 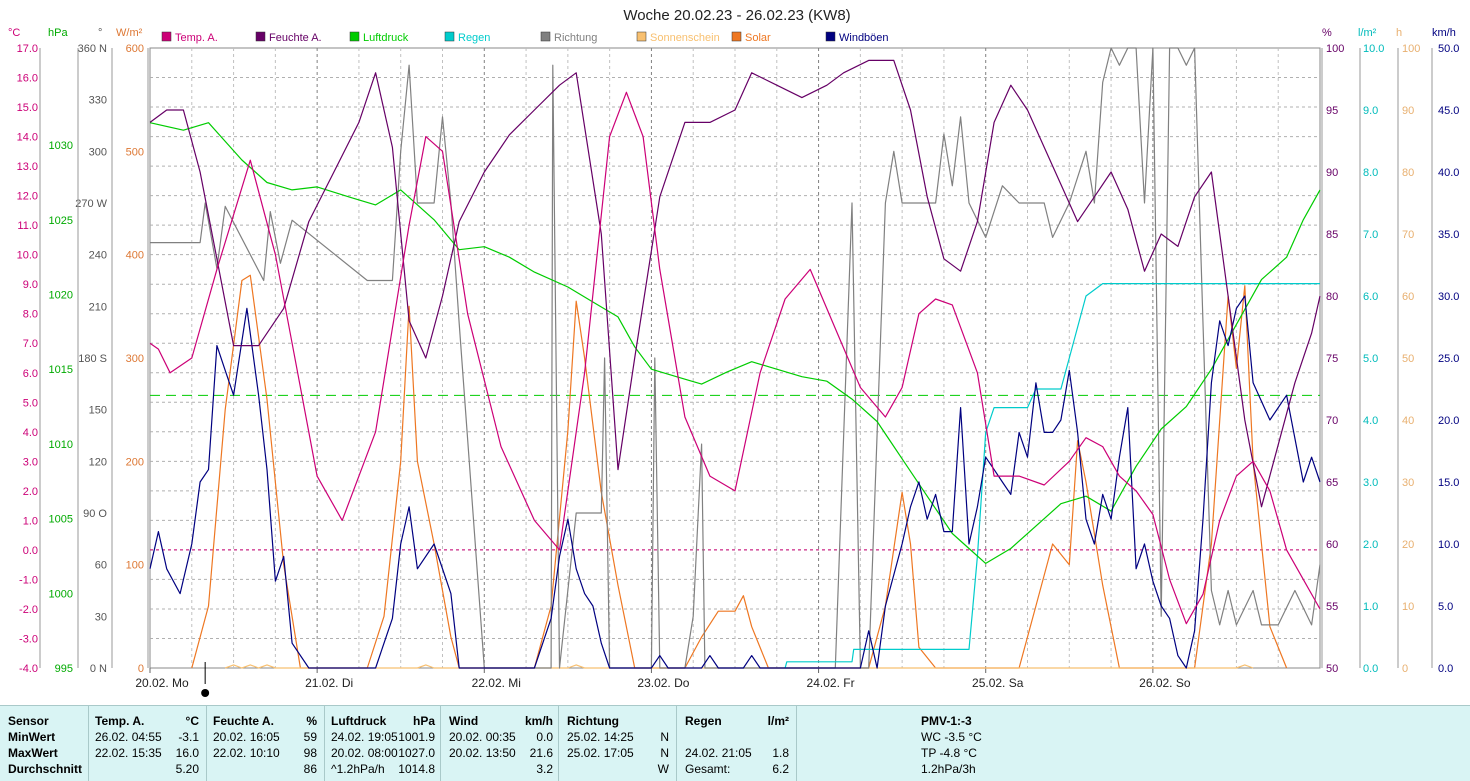 What do you see at coordinates (128, 737) in the screenshot?
I see `stats-time: 26.02. 04:55` at bounding box center [128, 737].